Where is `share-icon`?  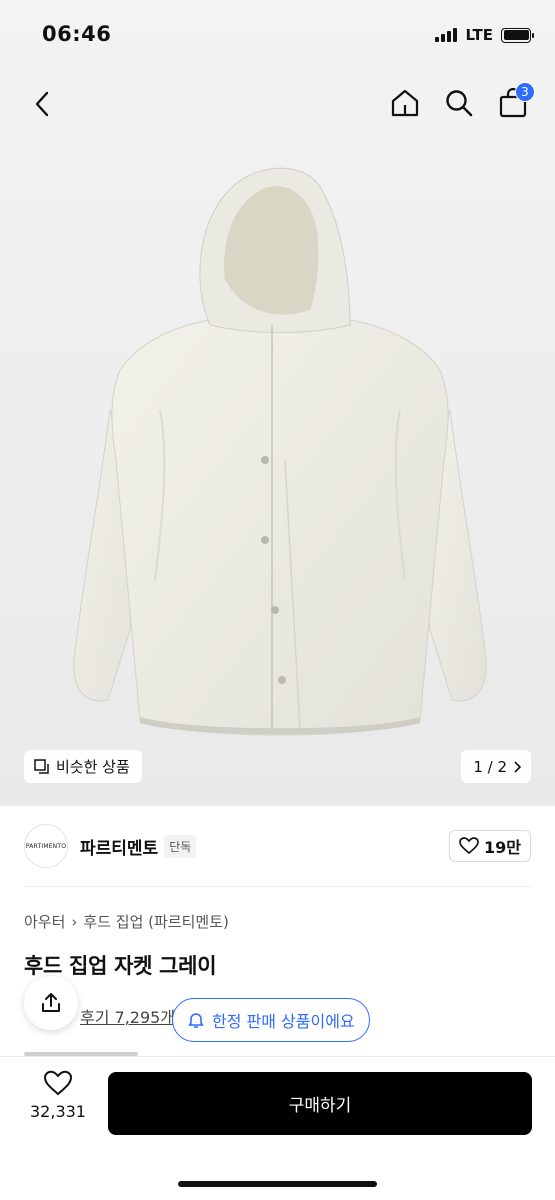
share-icon is located at coordinates (51, 1002).